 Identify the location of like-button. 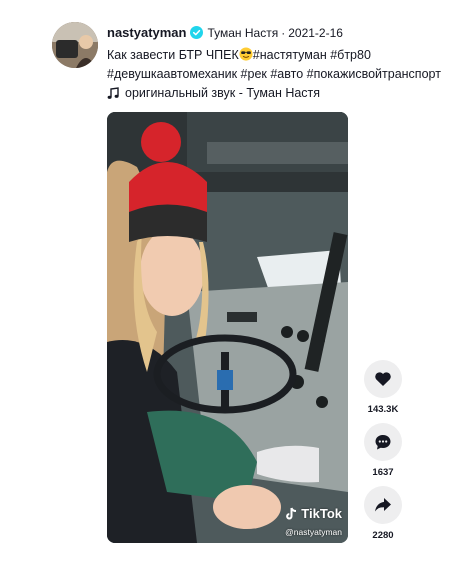
(383, 379).